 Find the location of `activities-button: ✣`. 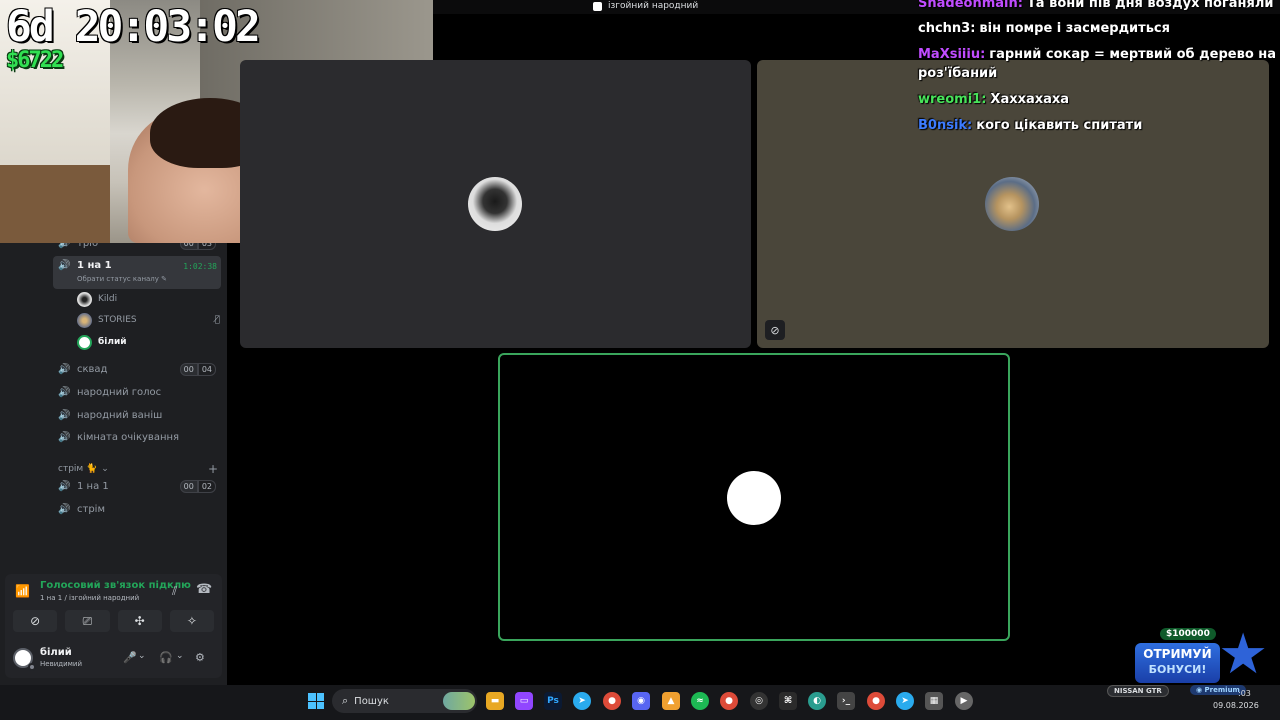

activities-button: ✣ is located at coordinates (139, 621).